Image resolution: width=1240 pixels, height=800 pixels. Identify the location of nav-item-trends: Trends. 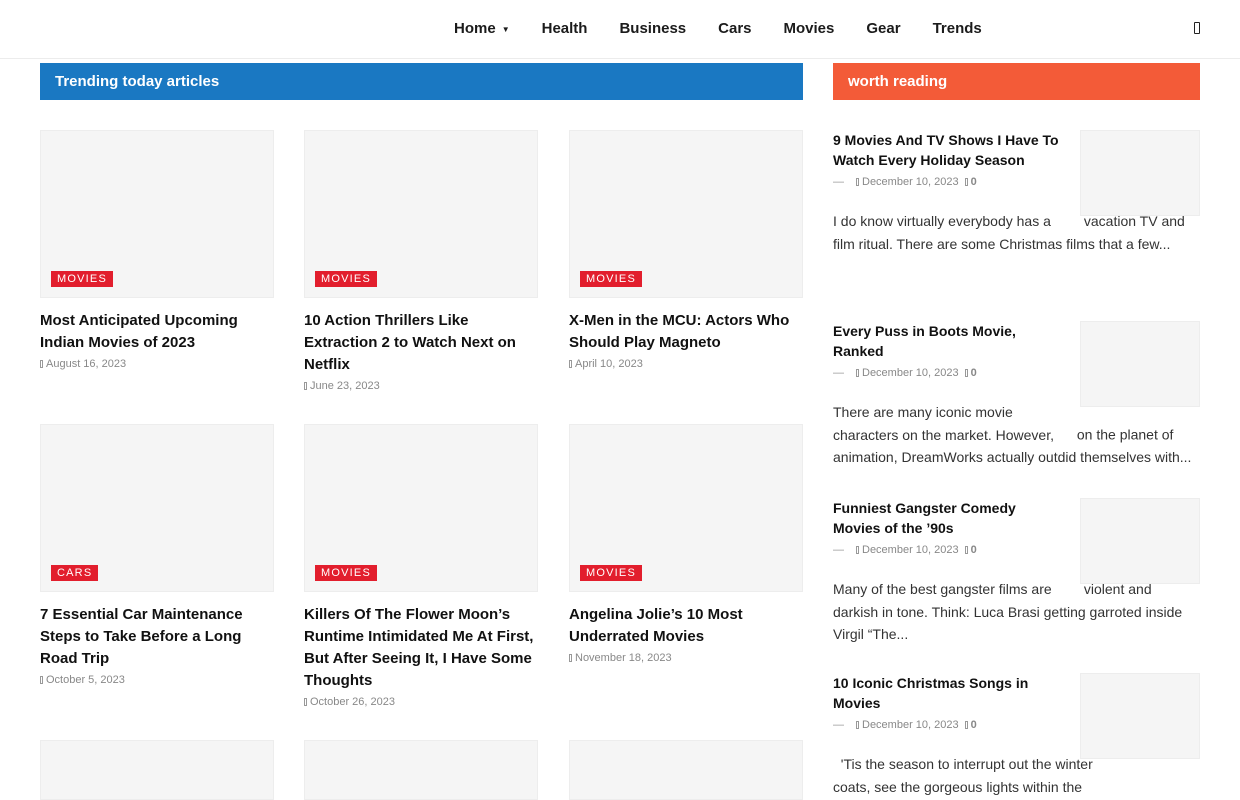
(957, 28).